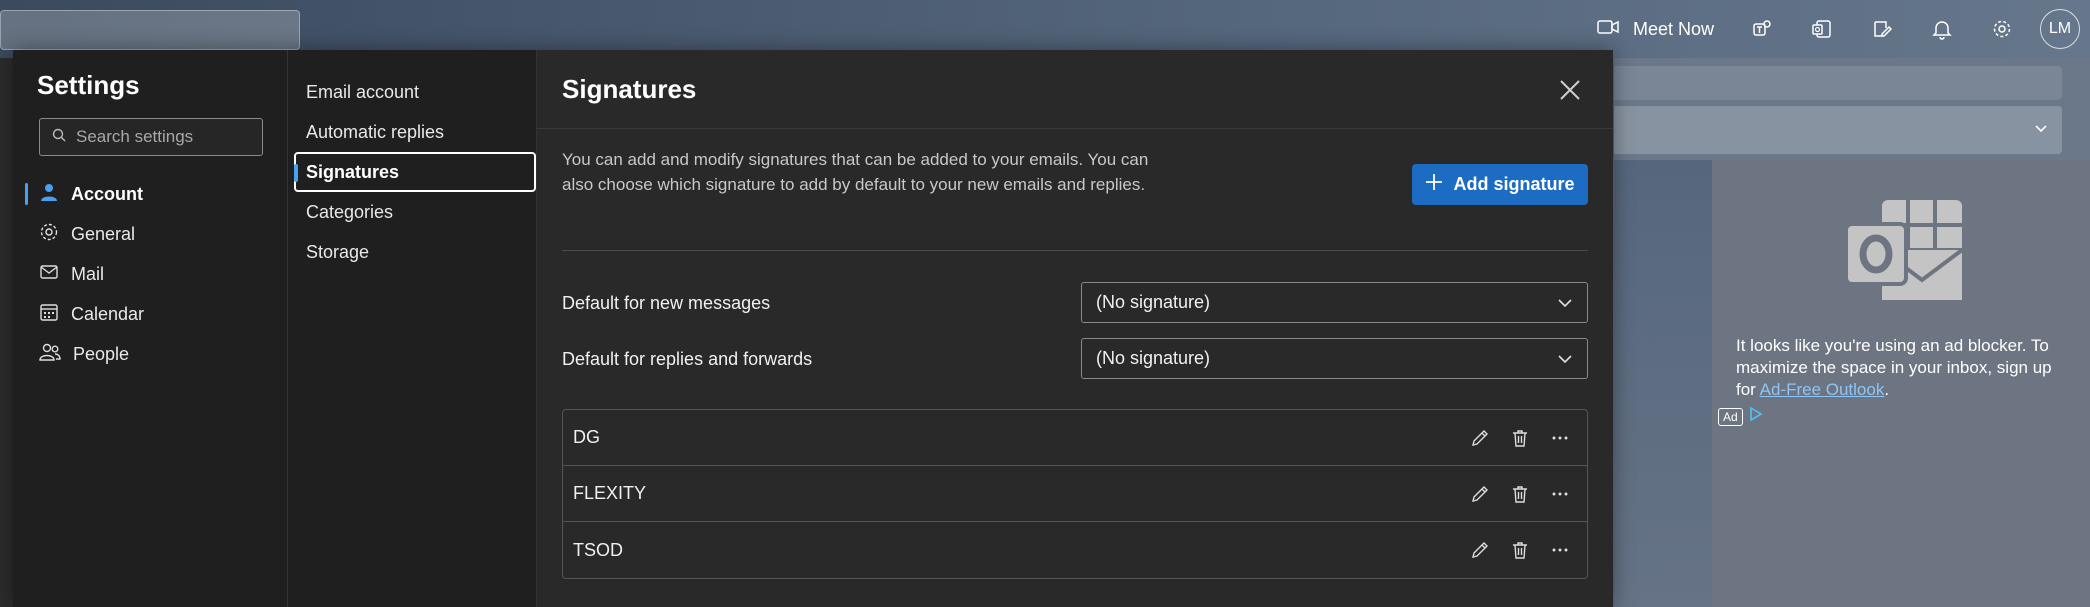 The width and height of the screenshot is (2090, 607). I want to click on bell-icon, so click(1942, 29).